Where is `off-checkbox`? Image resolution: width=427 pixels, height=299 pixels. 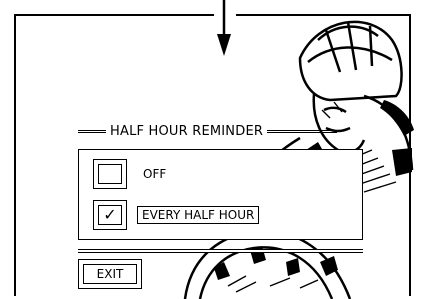 off-checkbox is located at coordinates (110, 174).